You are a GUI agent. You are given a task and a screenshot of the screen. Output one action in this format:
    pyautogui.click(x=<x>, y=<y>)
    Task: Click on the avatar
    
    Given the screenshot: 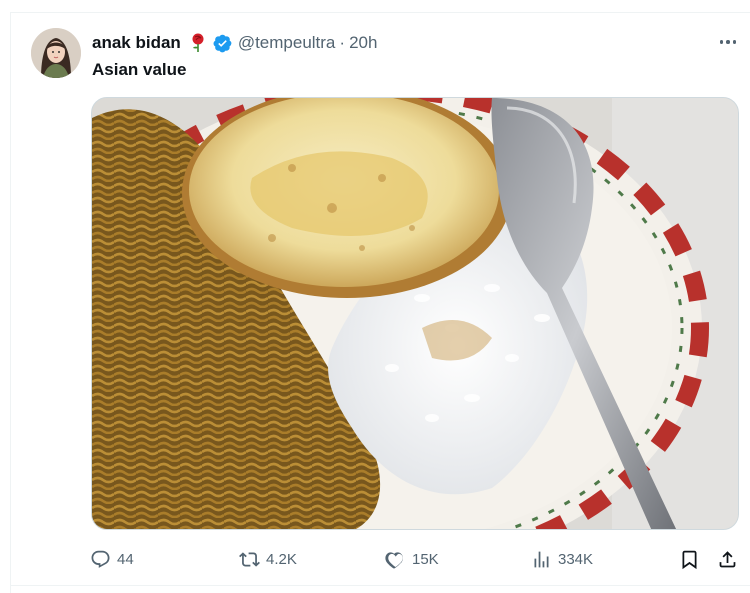 What is the action you would take?
    pyautogui.click(x=56, y=53)
    